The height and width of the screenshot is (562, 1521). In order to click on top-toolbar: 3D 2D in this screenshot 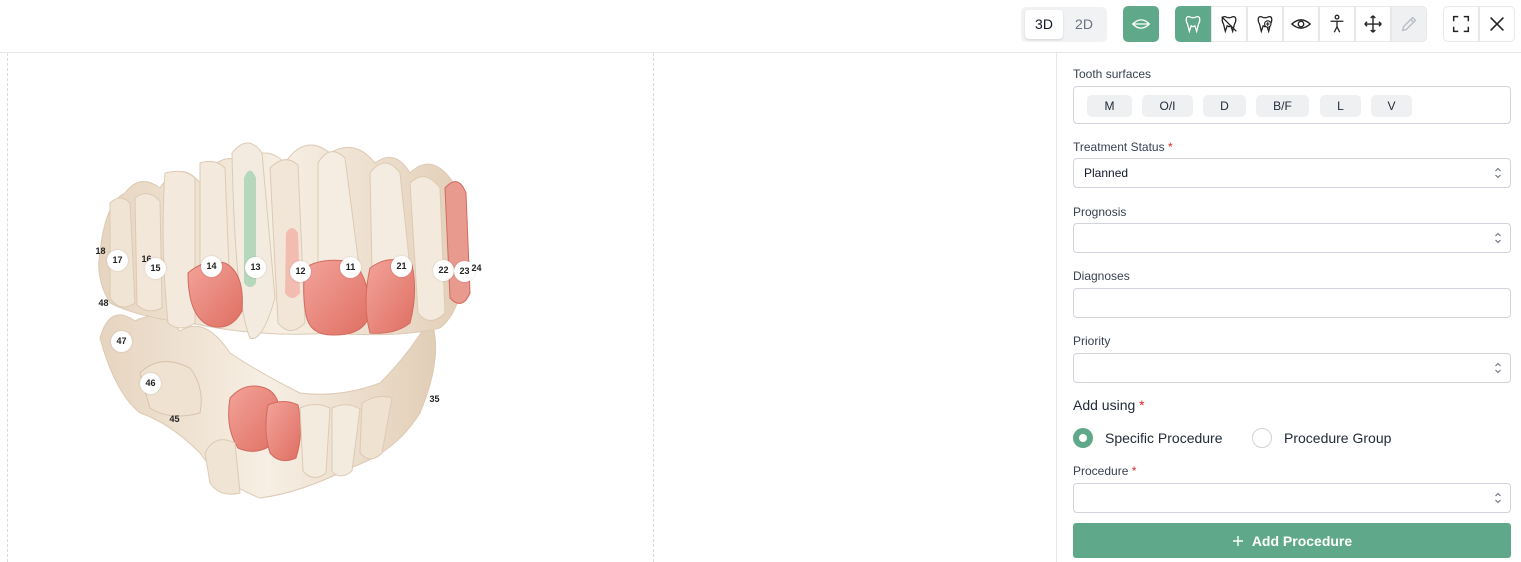, I will do `click(760, 26)`.